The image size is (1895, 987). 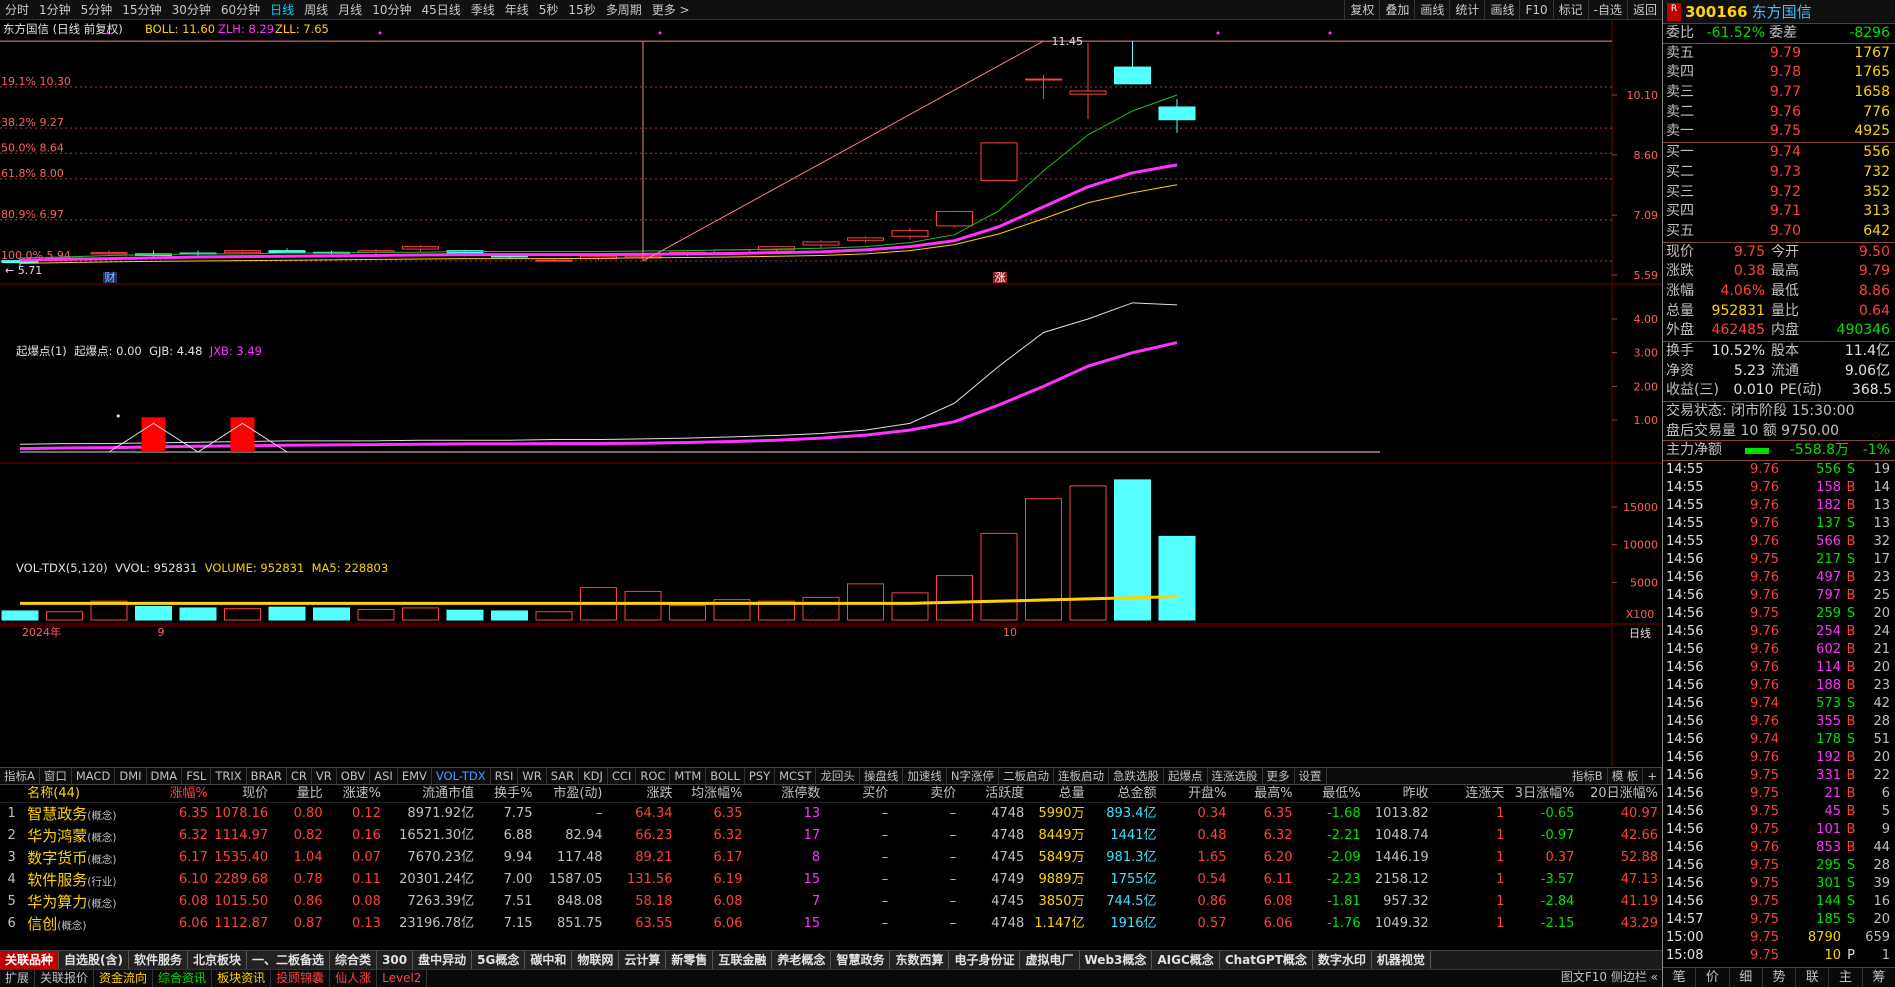 I want to click on block-tab-22: 数字水印, so click(x=1342, y=960).